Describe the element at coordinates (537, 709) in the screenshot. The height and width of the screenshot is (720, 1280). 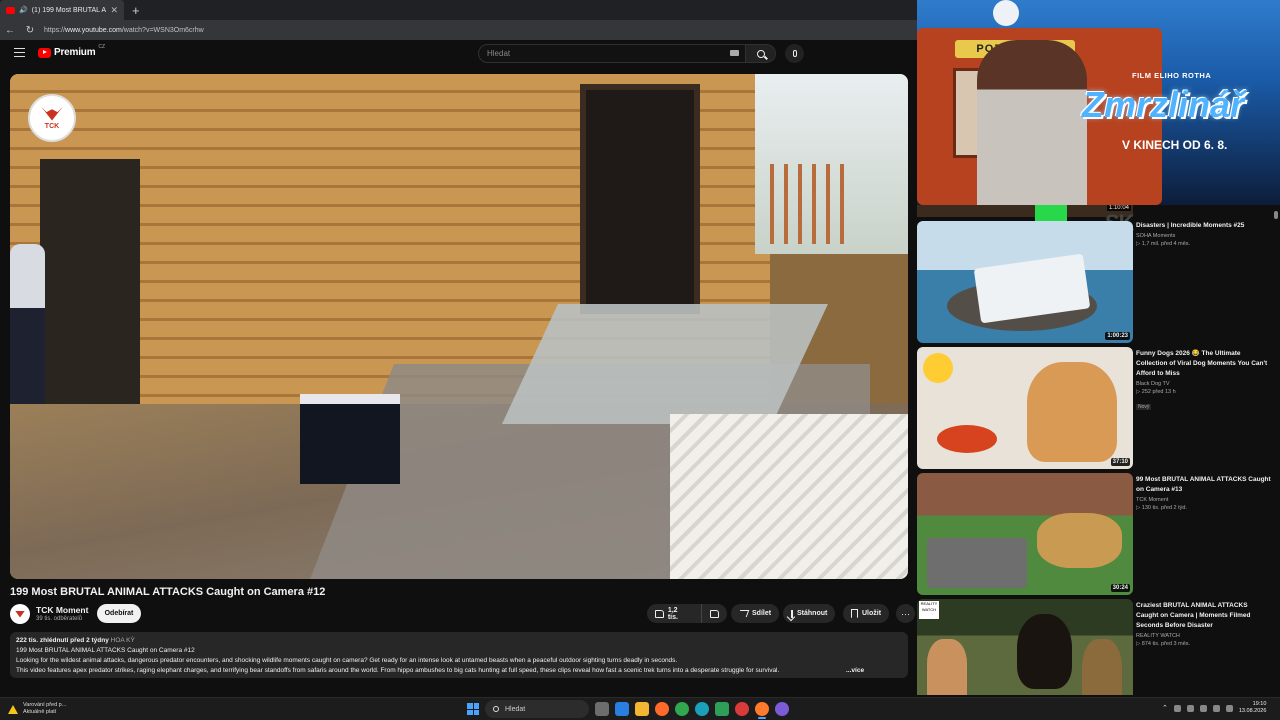
I see `taskbar-search: Hledat` at that location.